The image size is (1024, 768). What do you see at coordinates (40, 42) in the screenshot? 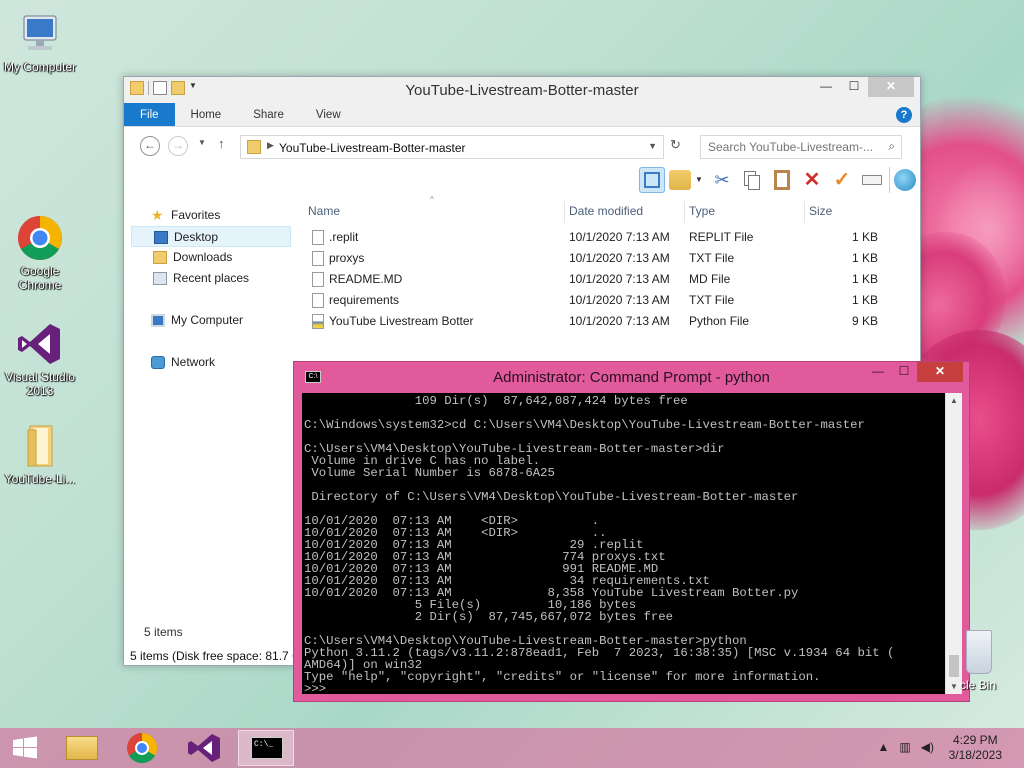
I see `desktop-icon-my-computer: My Computer` at bounding box center [40, 42].